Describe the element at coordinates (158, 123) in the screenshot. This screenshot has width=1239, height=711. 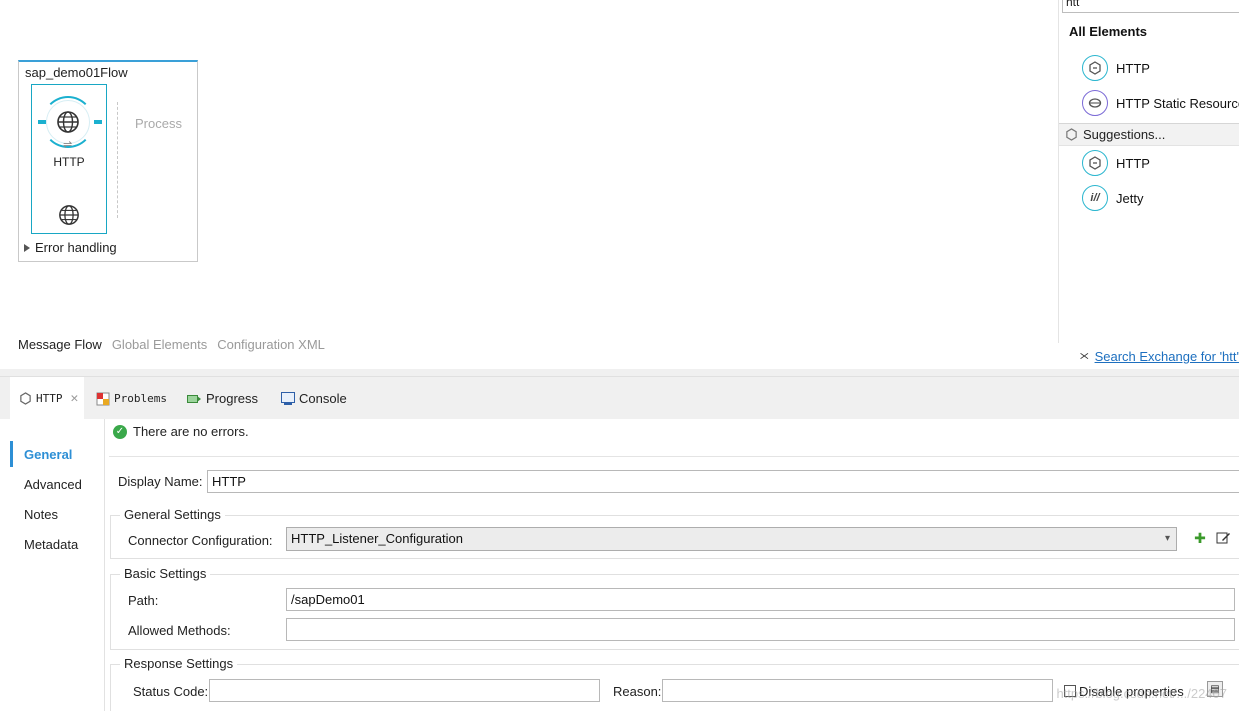
I see `process-label: Process` at that location.